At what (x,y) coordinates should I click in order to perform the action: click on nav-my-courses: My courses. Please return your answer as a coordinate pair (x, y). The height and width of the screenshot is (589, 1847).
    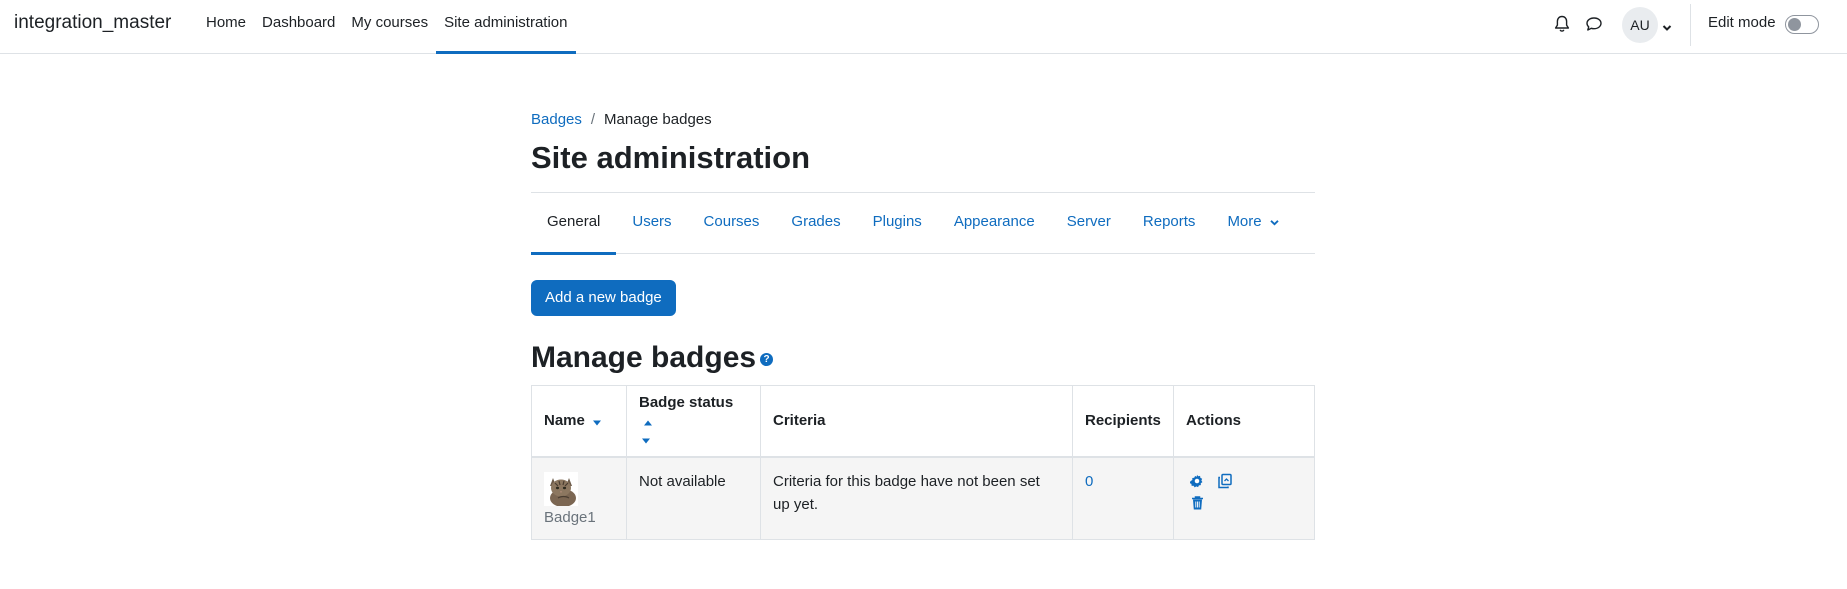
    Looking at the image, I should click on (389, 27).